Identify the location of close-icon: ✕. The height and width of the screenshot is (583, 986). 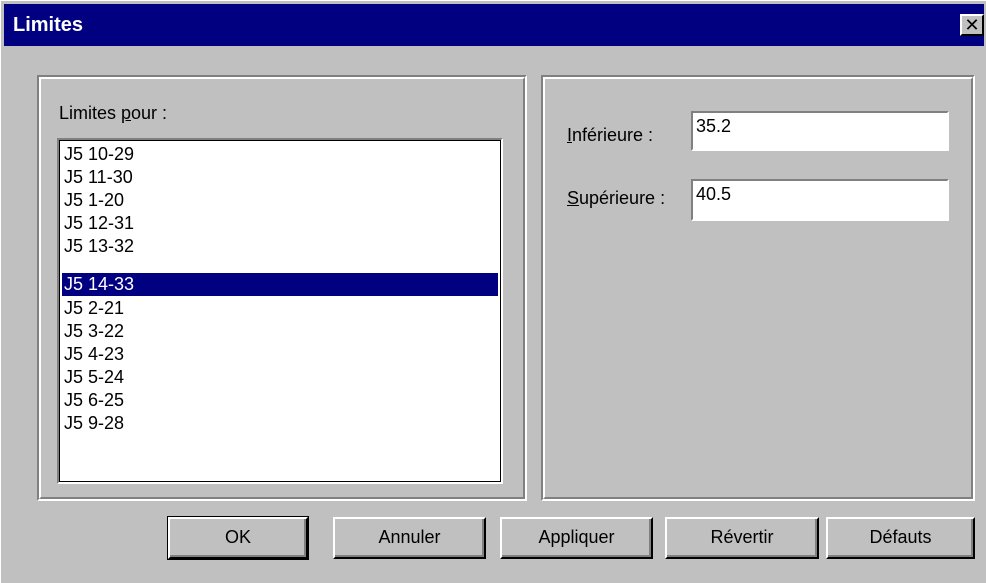
(972, 25).